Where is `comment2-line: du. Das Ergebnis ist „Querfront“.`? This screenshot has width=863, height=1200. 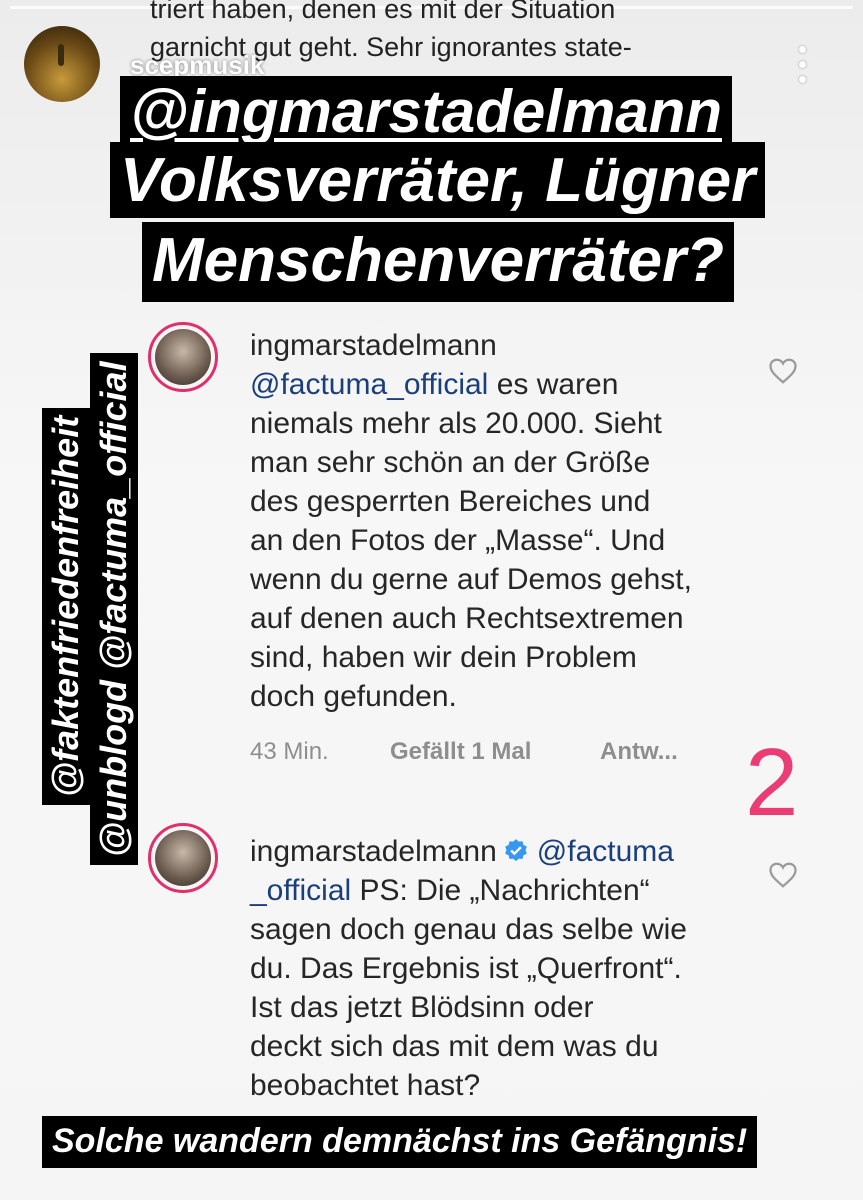
comment2-line: du. Das Ergebnis ist „Querfront“. is located at coordinates (466, 968).